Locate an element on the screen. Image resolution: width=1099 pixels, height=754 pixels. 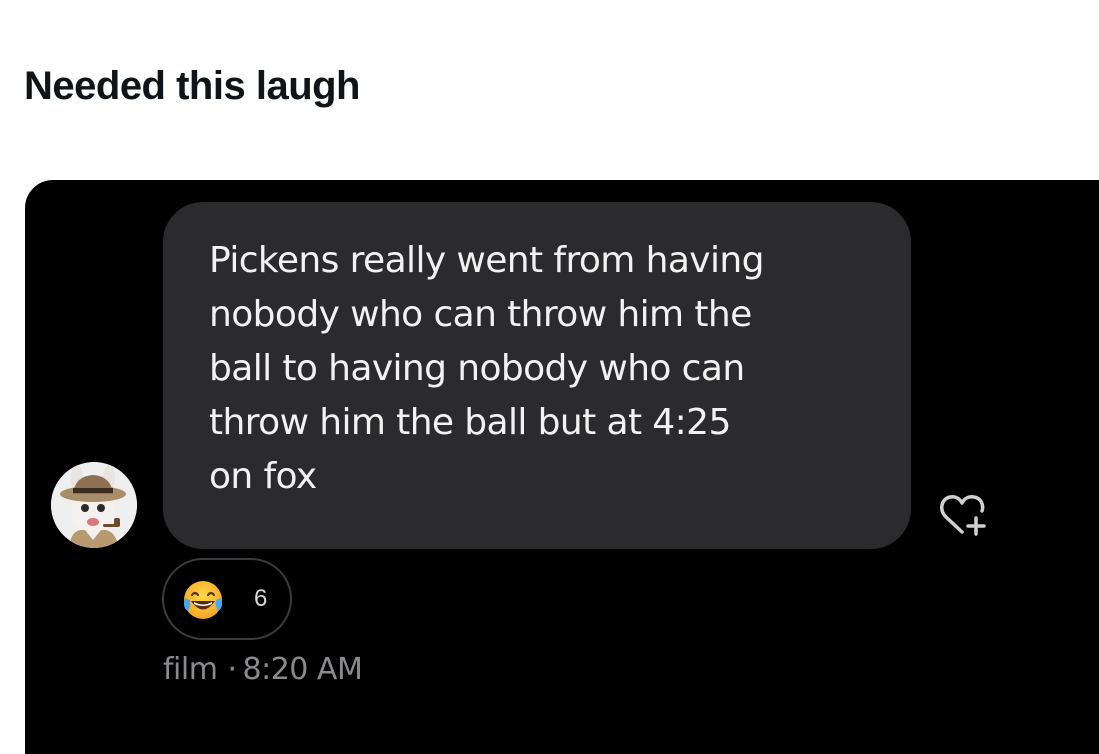
message-meta: film · 8:20 AM is located at coordinates (263, 670).